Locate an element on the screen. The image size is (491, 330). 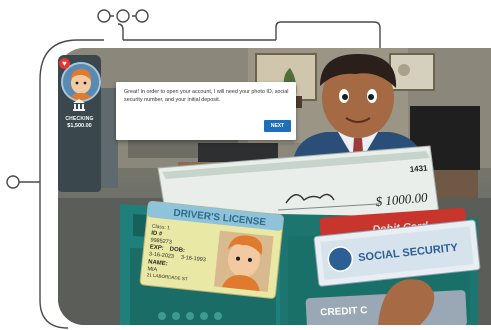
player-status-panel: ♥ CHECKING $1,500.00 is located at coordinates (79, 123).